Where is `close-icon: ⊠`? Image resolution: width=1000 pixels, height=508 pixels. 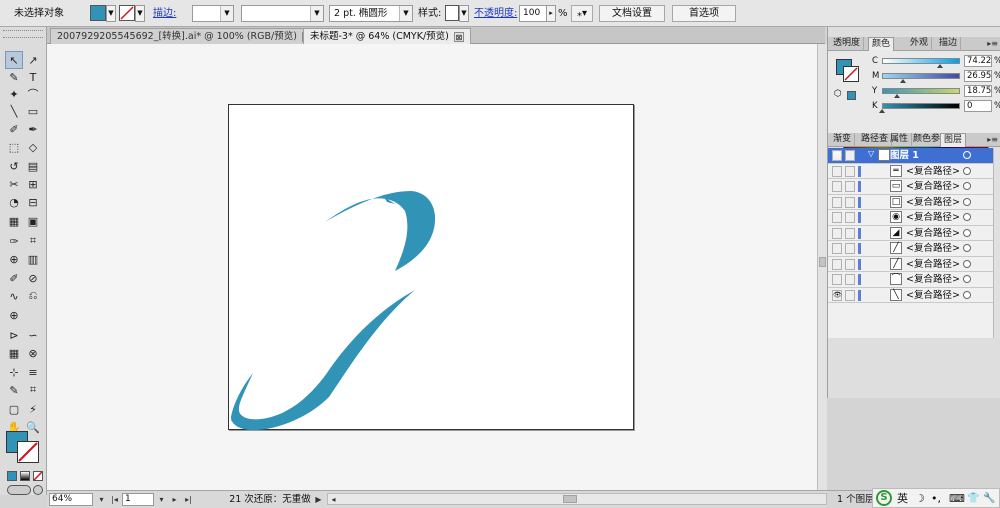
close-icon: ⊠ is located at coordinates (458, 36).